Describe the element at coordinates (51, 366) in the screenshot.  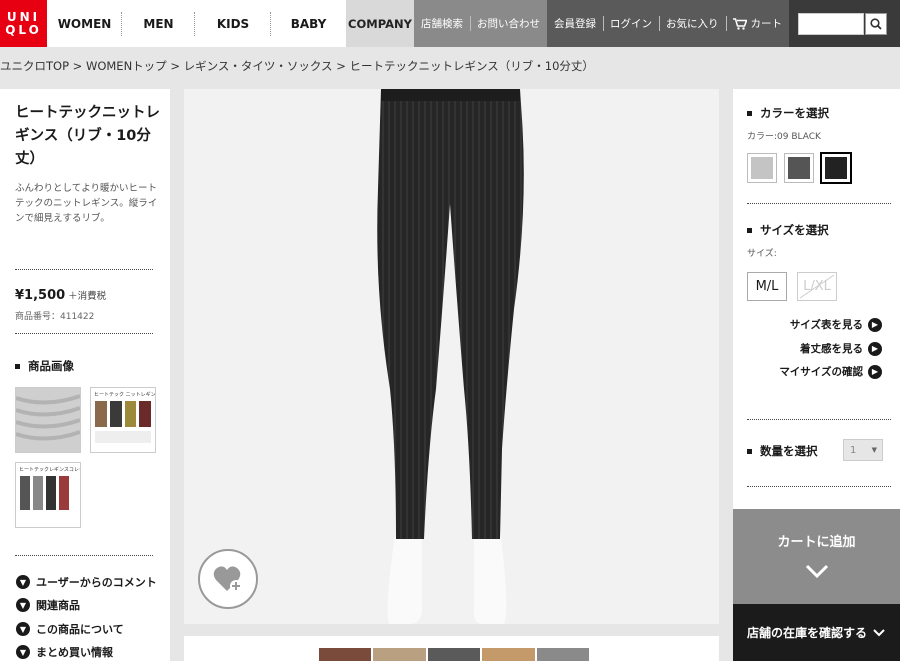
I see `images-heading-label: 商品画像` at that location.